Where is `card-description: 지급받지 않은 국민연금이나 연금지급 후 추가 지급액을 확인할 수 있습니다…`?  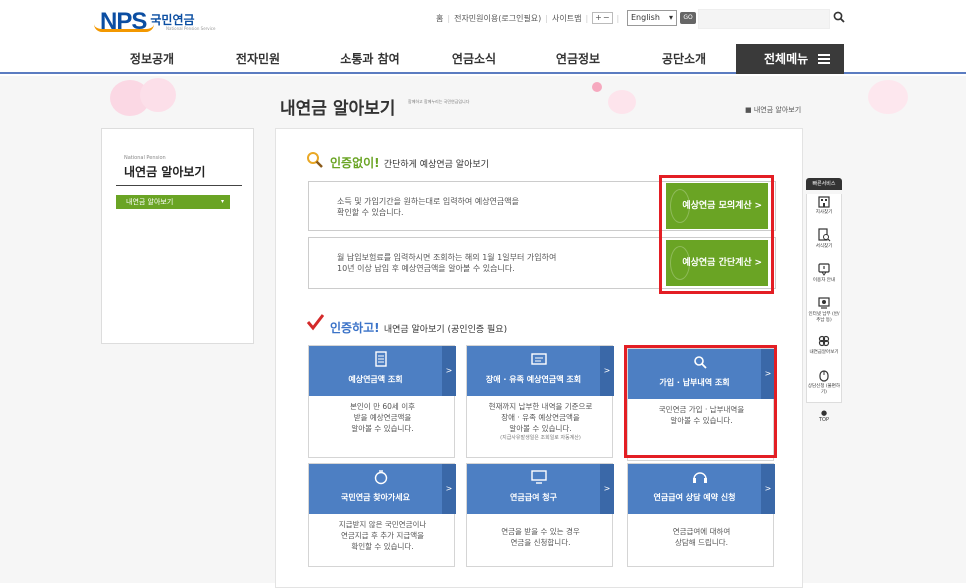
card-description: 지급받지 않은 국민연금이나 연금지급 후 추가 지급액을 확인할 수 있습니다… is located at coordinates (382, 535).